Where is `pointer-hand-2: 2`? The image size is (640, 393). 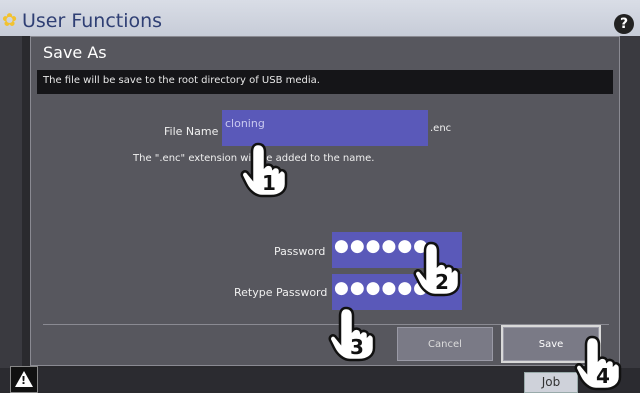
pointer-hand-2: 2 is located at coordinates (437, 269).